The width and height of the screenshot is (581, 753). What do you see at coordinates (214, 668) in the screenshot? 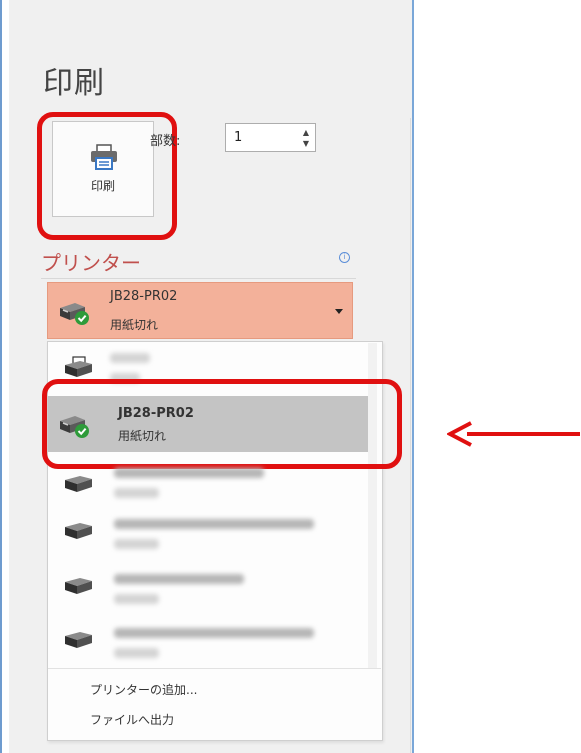
I see `list-footer-divider` at bounding box center [214, 668].